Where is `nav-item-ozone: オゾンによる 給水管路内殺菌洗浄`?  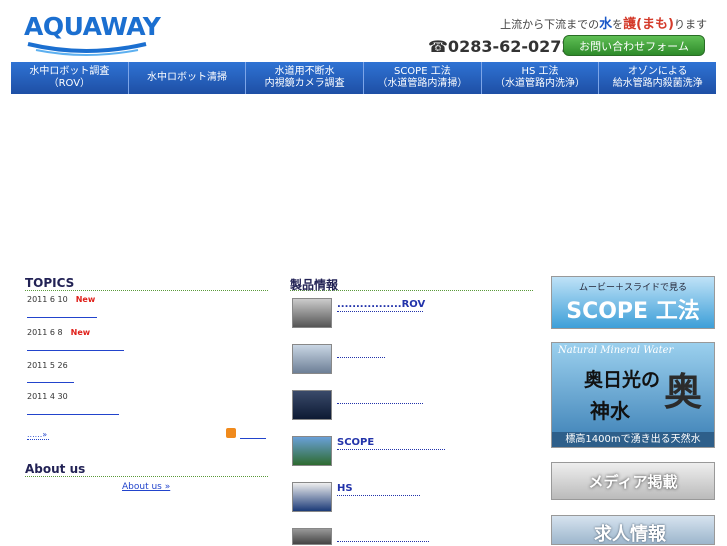 nav-item-ozone: オゾンによる 給水管路内殺菌洗浄 is located at coordinates (657, 78).